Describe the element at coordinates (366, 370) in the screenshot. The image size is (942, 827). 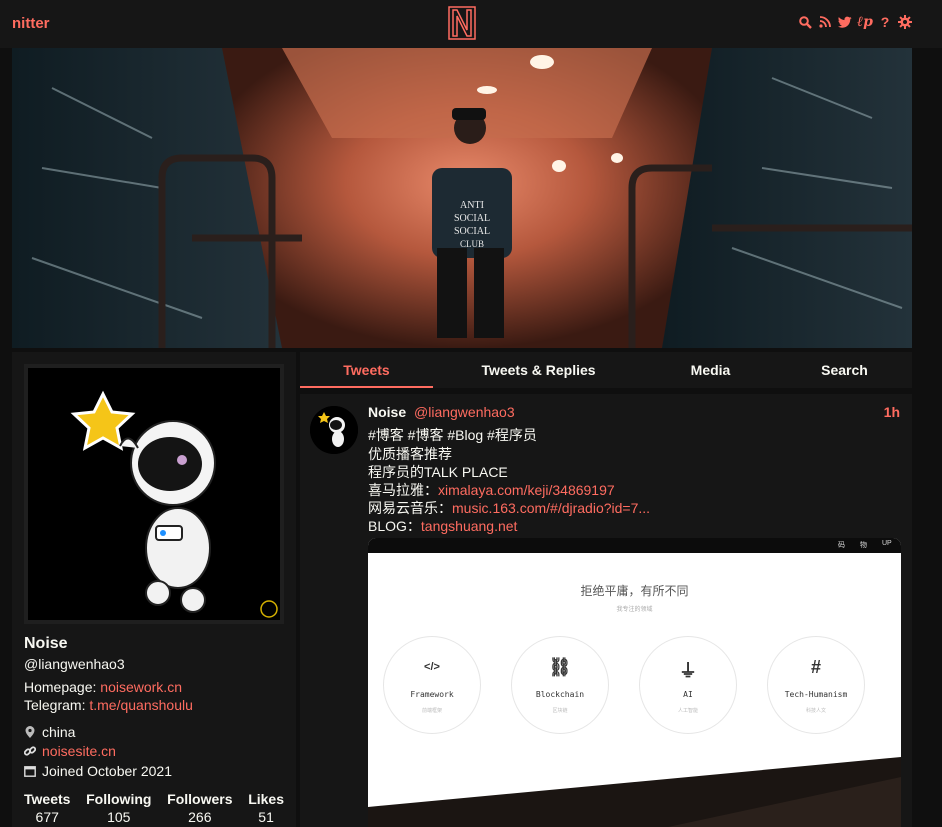
I see `tab-tweets: Tweets` at that location.